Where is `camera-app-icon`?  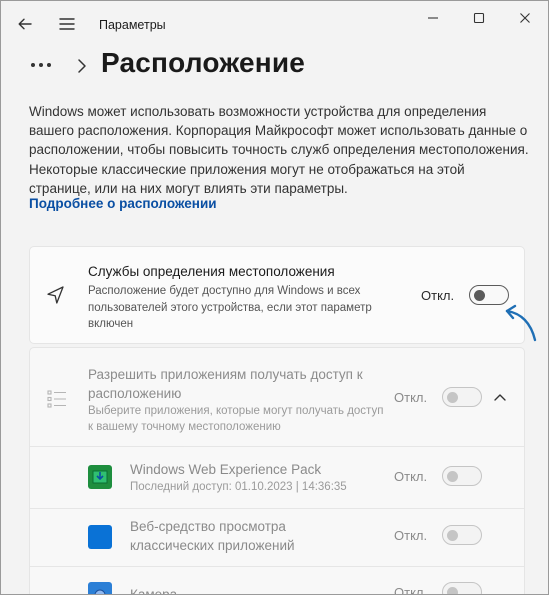 camera-app-icon is located at coordinates (100, 588).